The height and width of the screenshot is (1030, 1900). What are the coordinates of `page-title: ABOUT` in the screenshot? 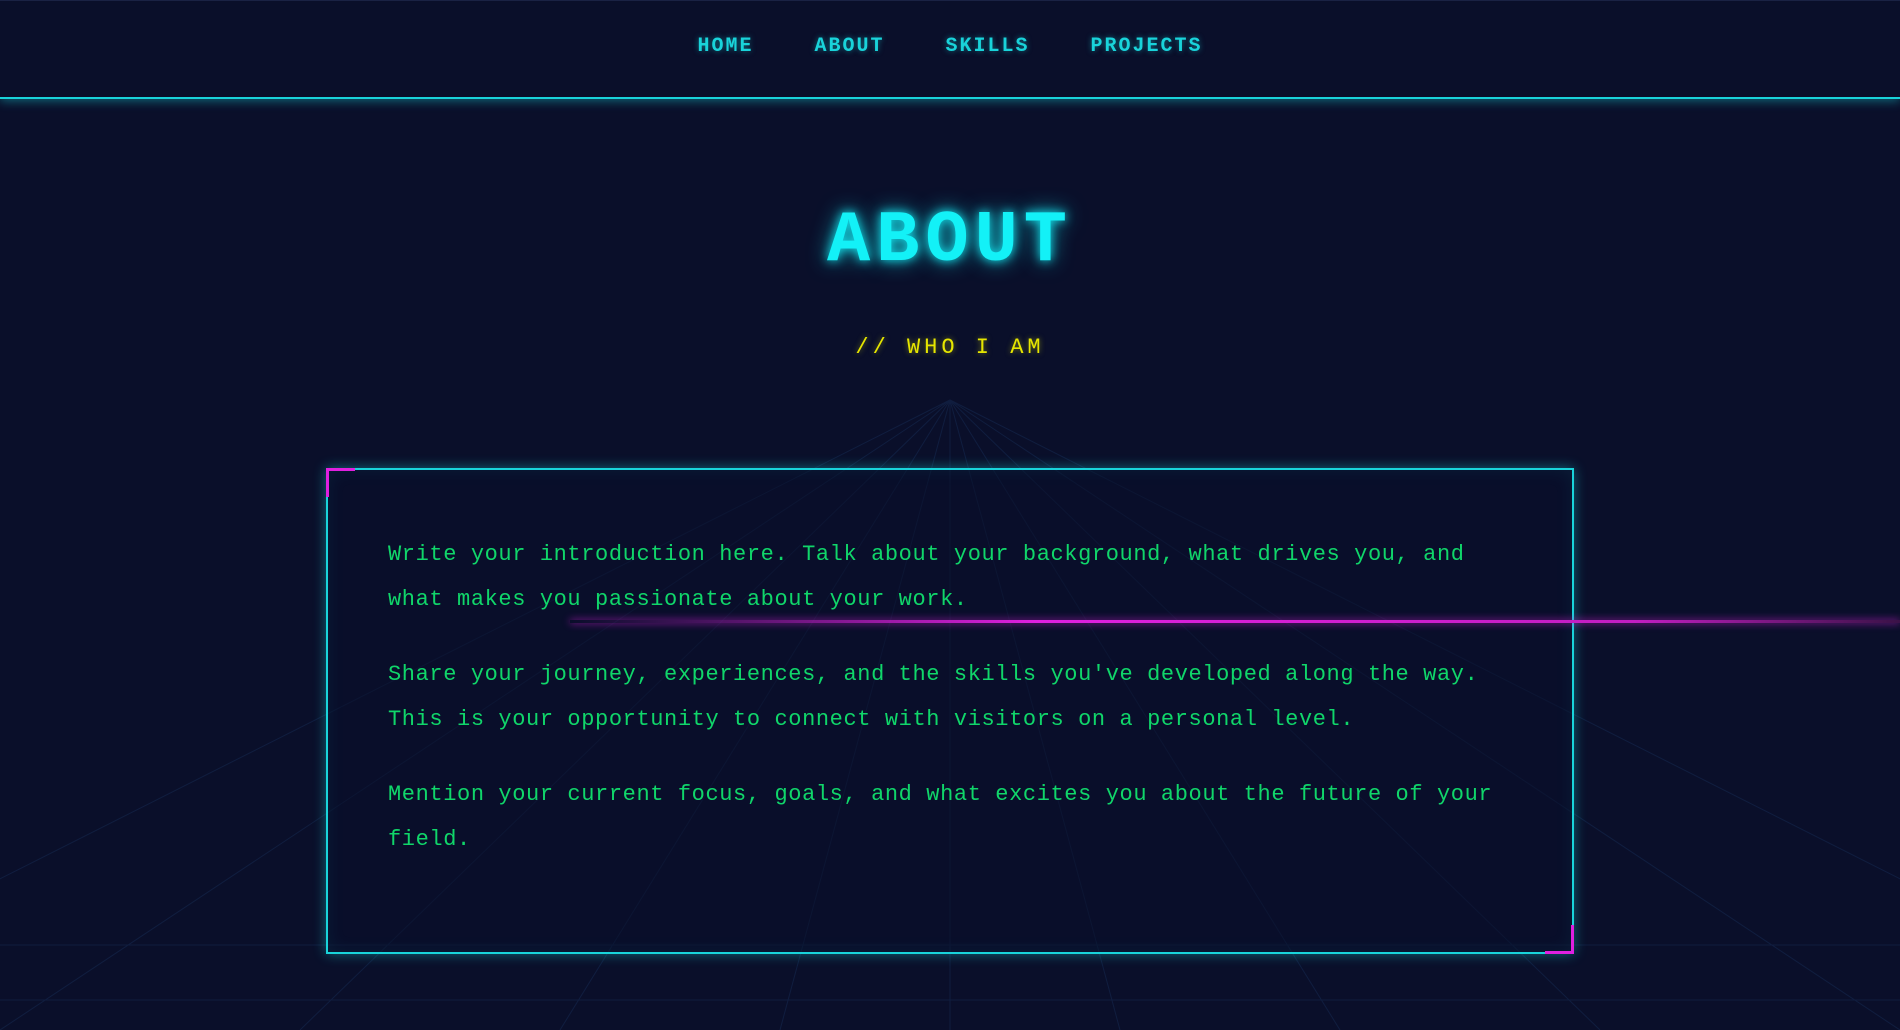 It's located at (950, 241).